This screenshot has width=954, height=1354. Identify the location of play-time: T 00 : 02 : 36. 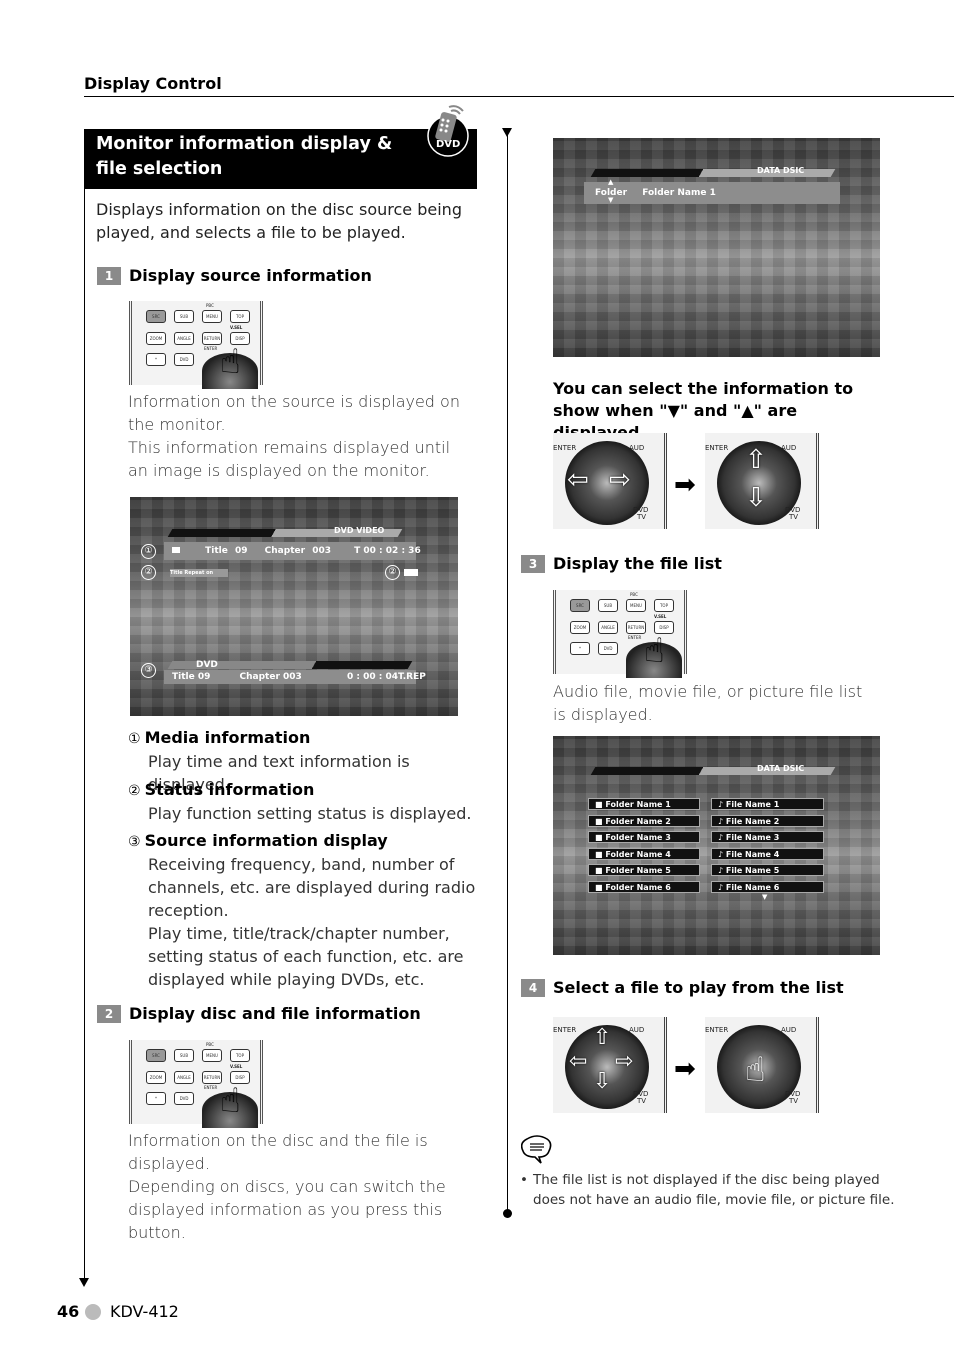
(387, 551).